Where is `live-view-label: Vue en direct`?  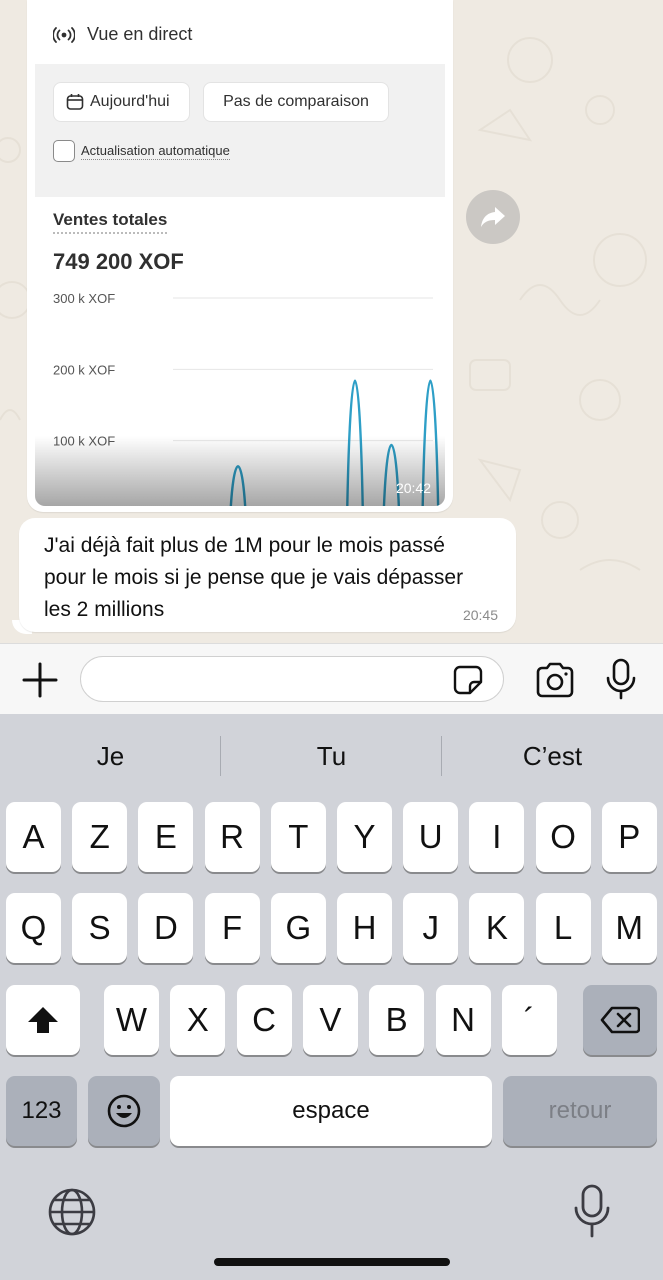 live-view-label: Vue en direct is located at coordinates (140, 34).